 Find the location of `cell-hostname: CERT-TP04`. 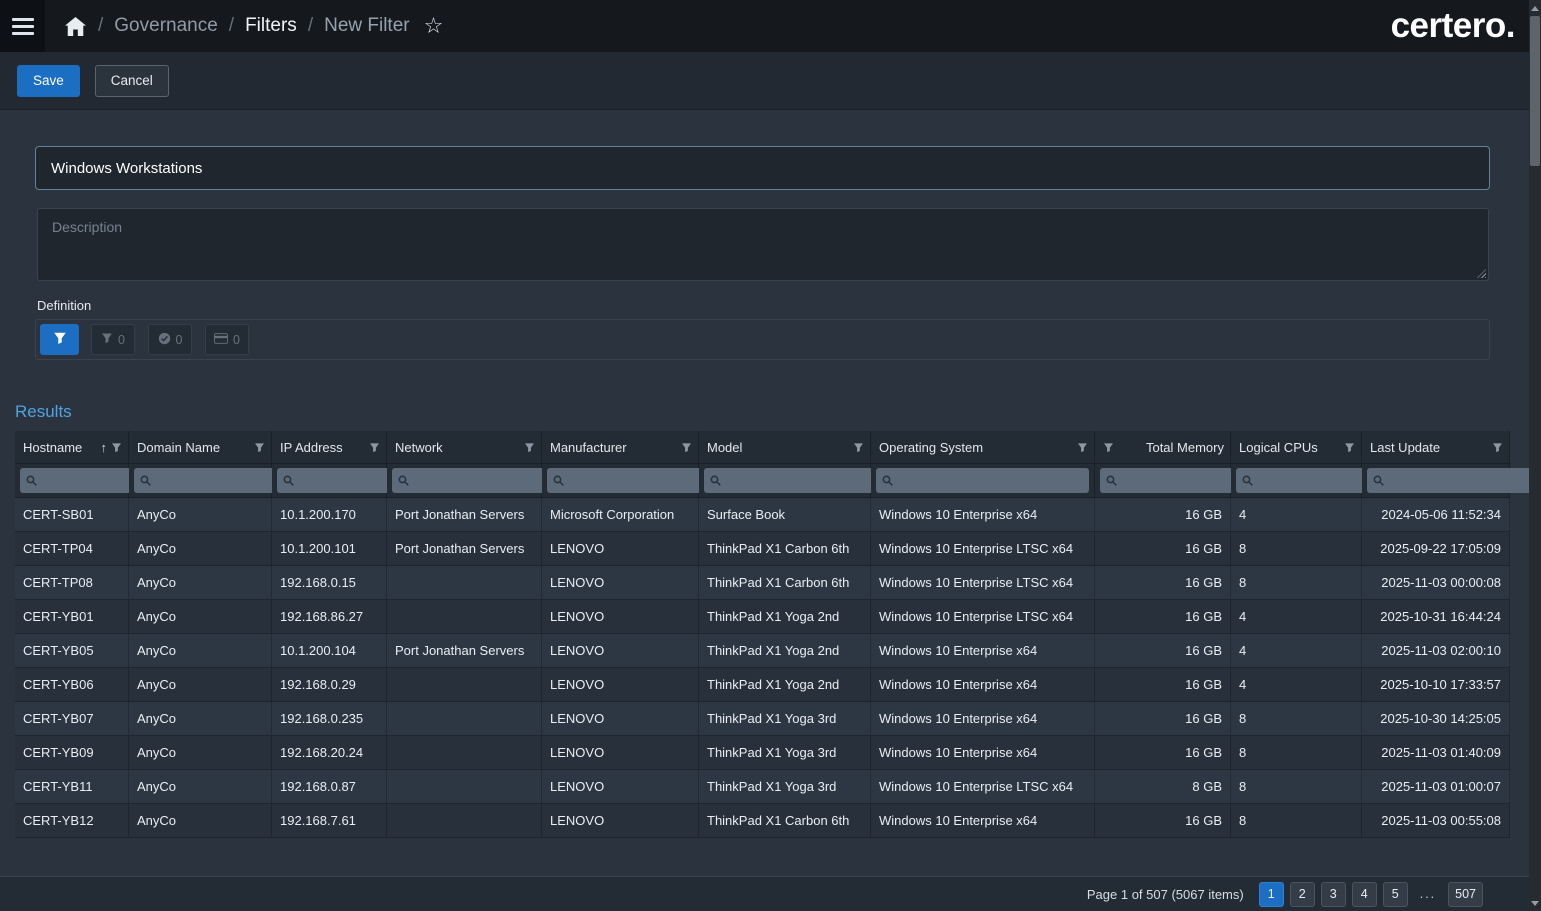

cell-hostname: CERT-TP04 is located at coordinates (72, 549).